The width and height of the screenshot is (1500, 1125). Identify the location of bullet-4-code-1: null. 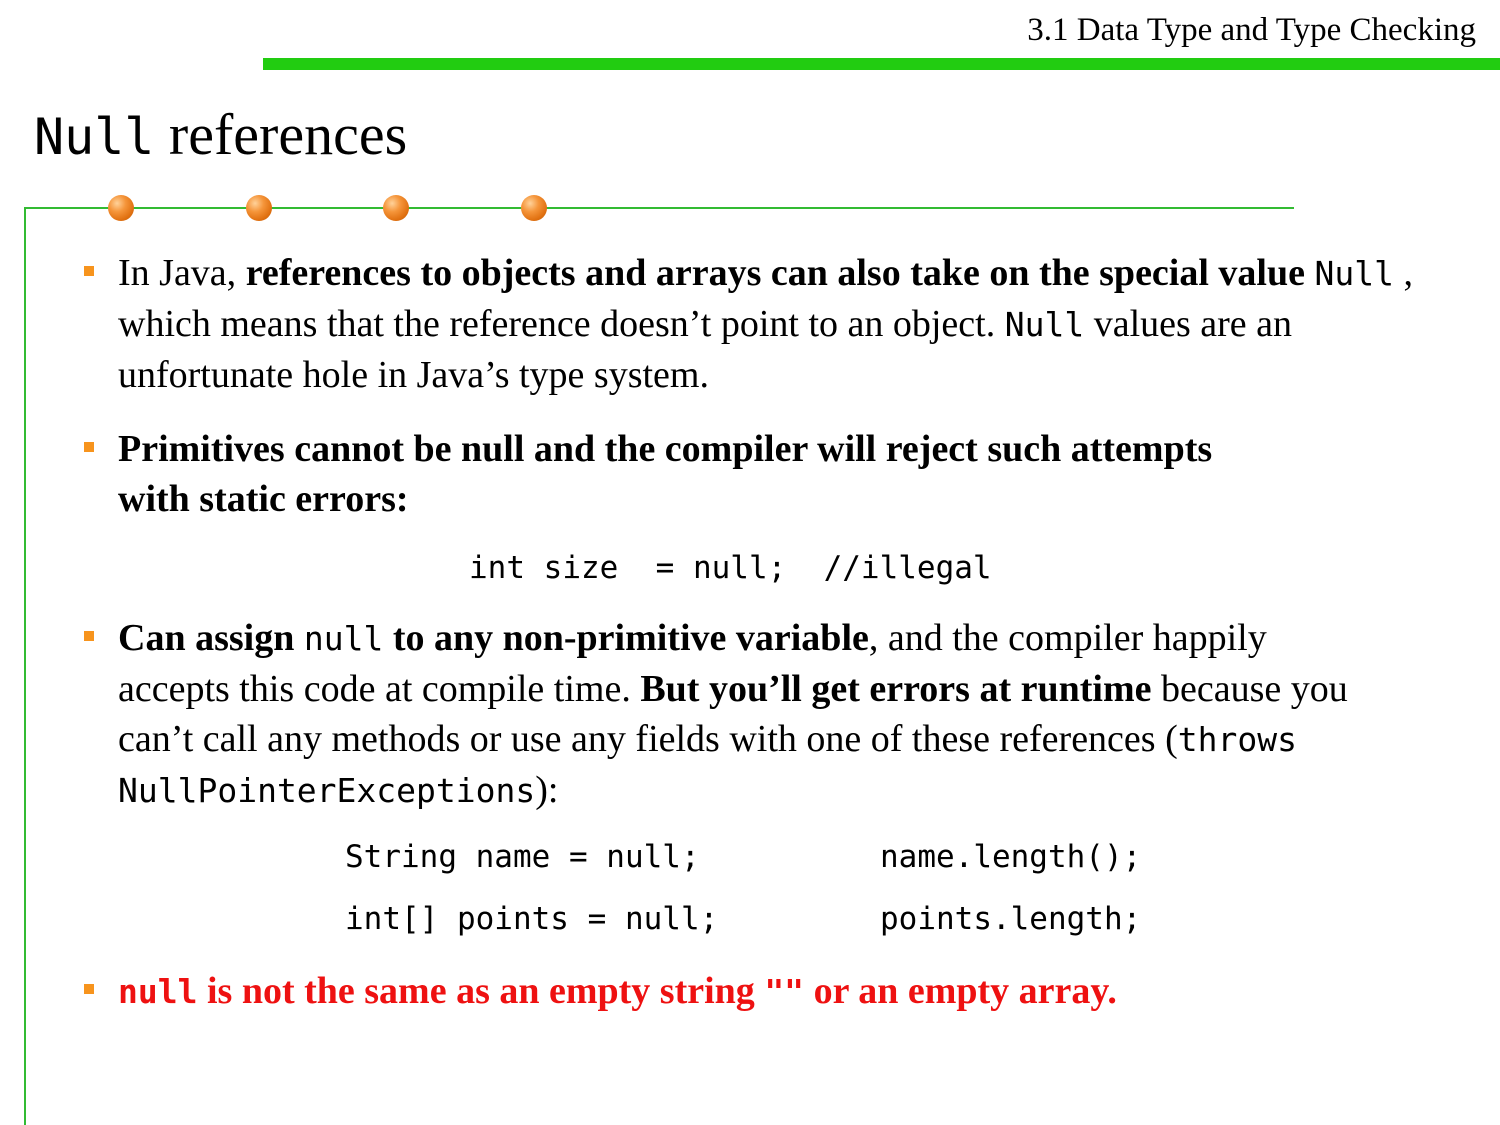
(158, 991).